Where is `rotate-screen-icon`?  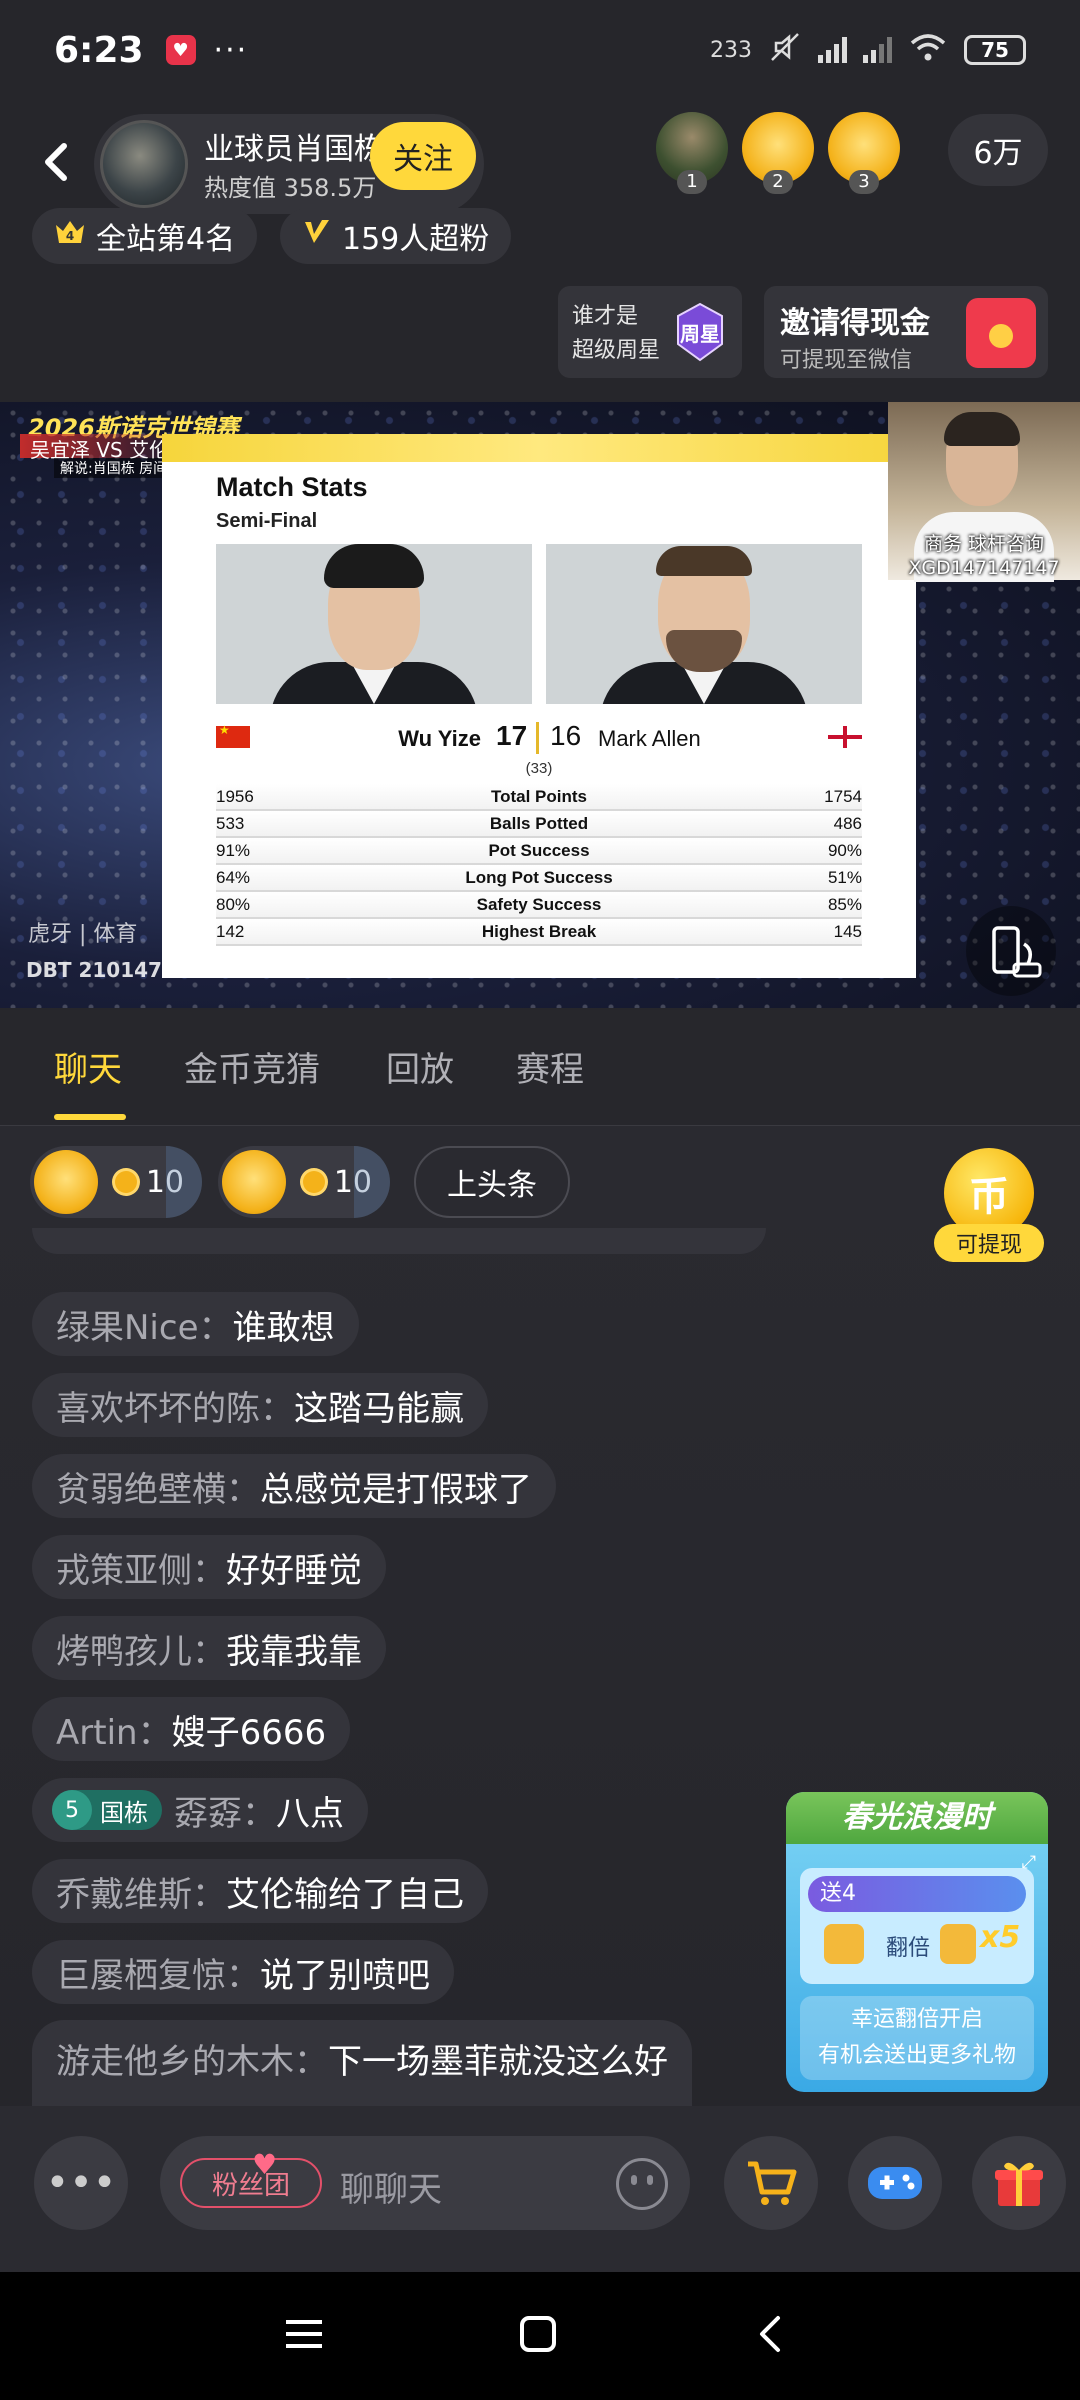 rotate-screen-icon is located at coordinates (1017, 952).